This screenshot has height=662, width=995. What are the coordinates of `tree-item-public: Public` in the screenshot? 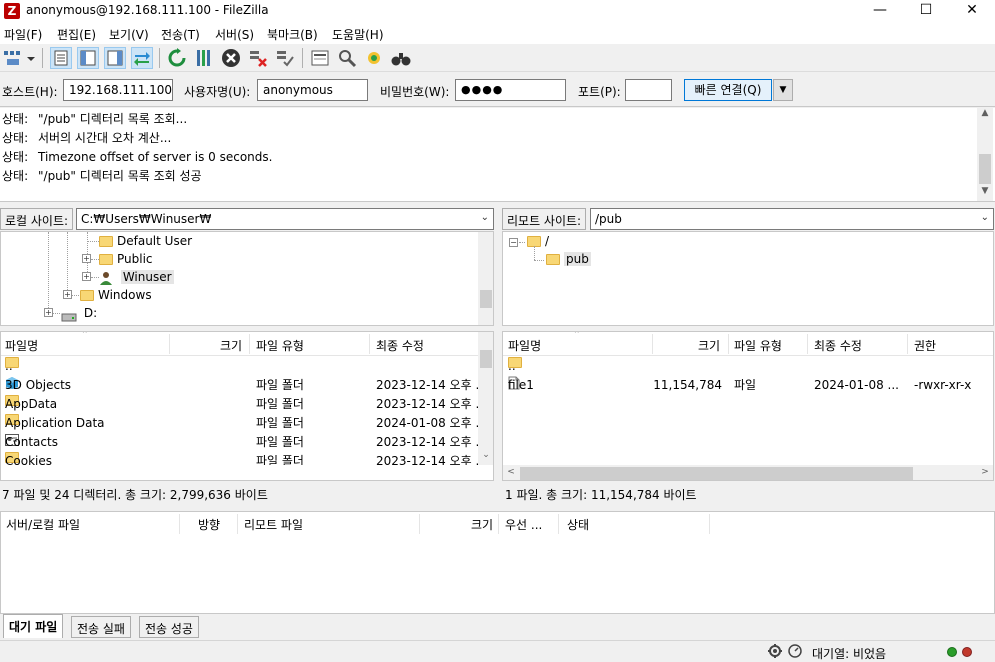 It's located at (126, 259).